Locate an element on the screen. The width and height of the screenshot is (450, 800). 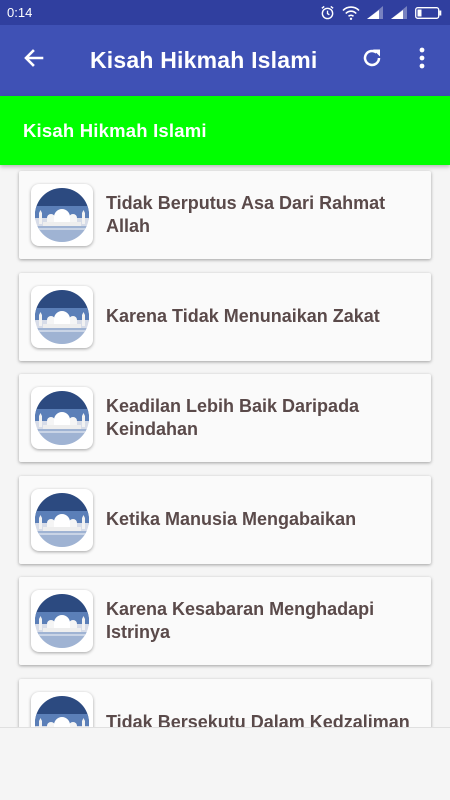
refresh-icon is located at coordinates (372, 60).